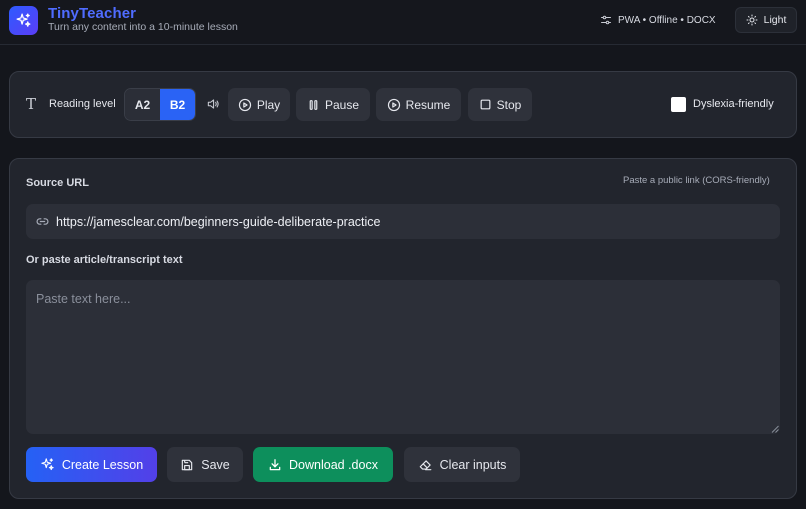 This screenshot has width=806, height=509. I want to click on speaker-icon, so click(213, 104).